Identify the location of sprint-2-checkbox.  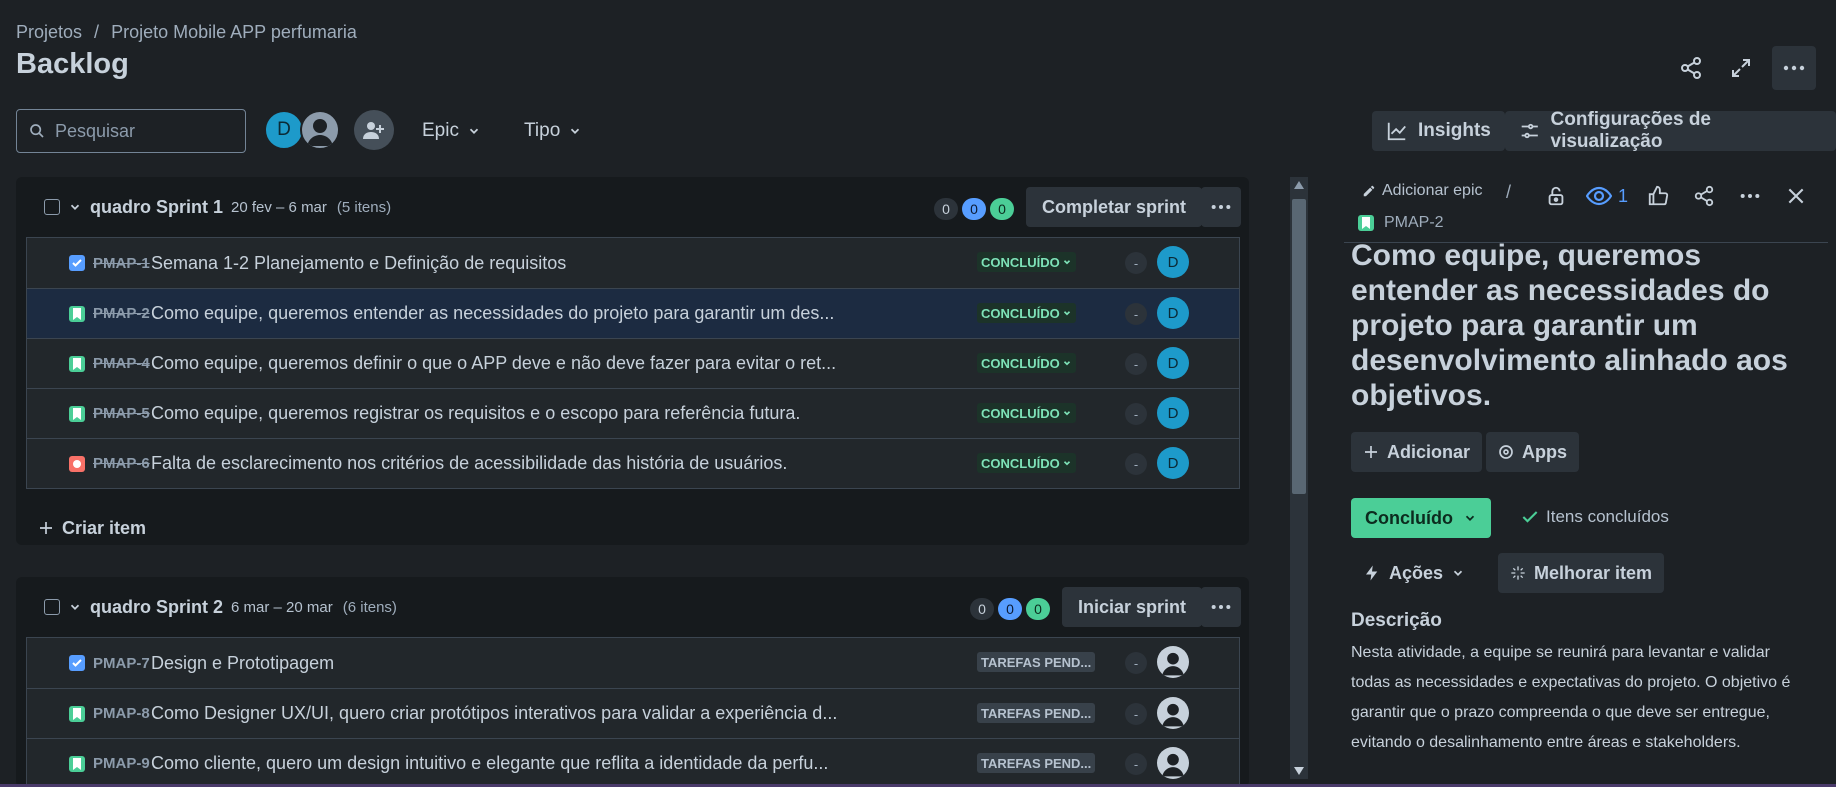
(52, 607).